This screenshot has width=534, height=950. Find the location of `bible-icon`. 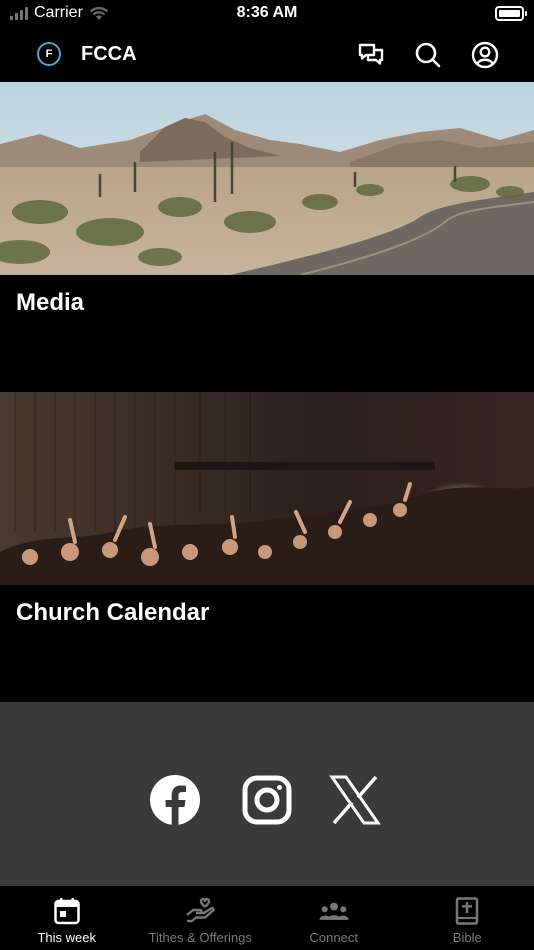

bible-icon is located at coordinates (467, 911).